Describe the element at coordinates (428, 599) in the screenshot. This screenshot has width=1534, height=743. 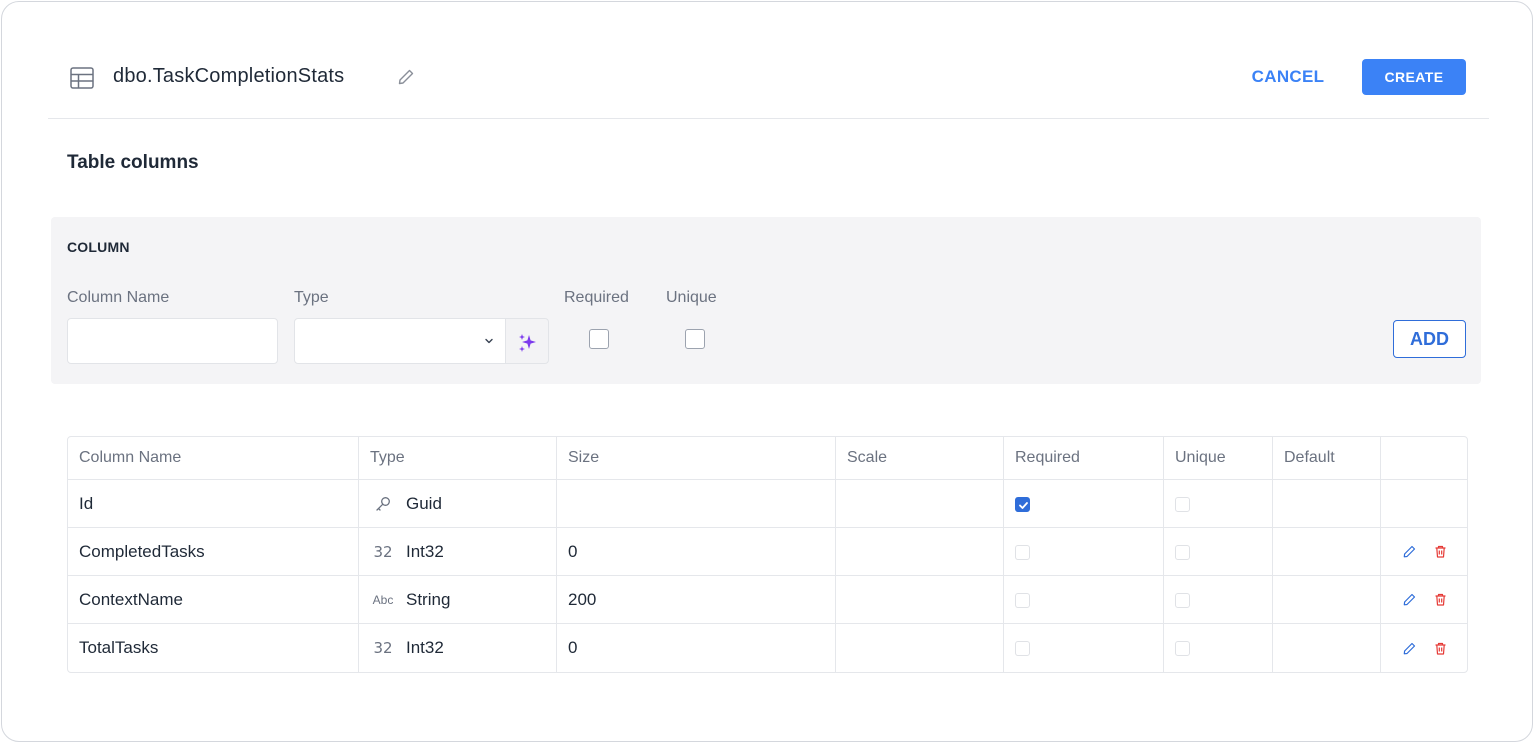
I see `type-name: String` at that location.